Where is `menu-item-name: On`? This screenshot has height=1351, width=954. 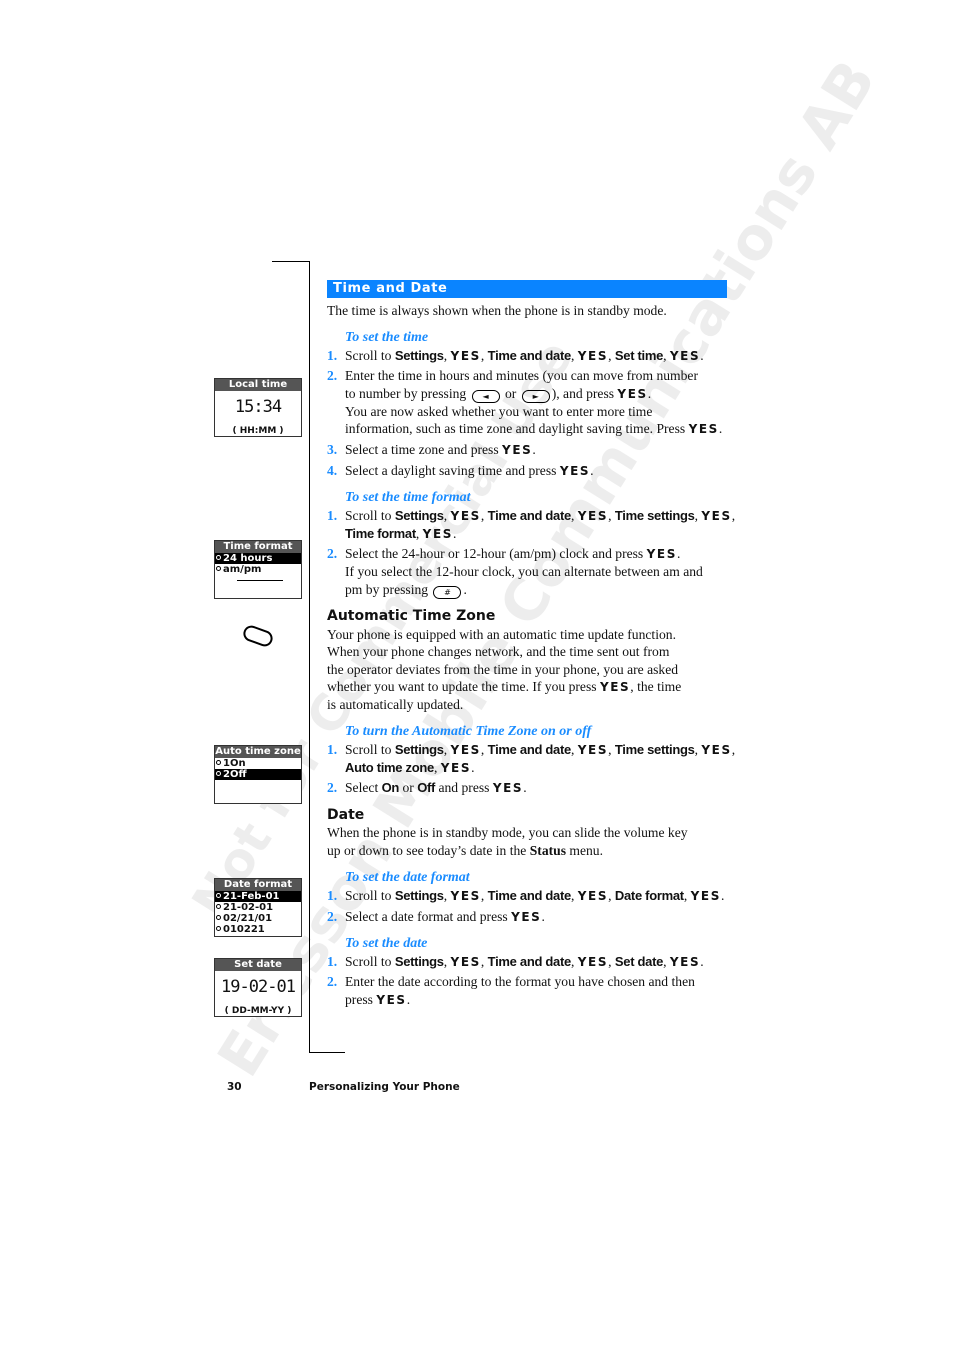
menu-item-name: On is located at coordinates (390, 787).